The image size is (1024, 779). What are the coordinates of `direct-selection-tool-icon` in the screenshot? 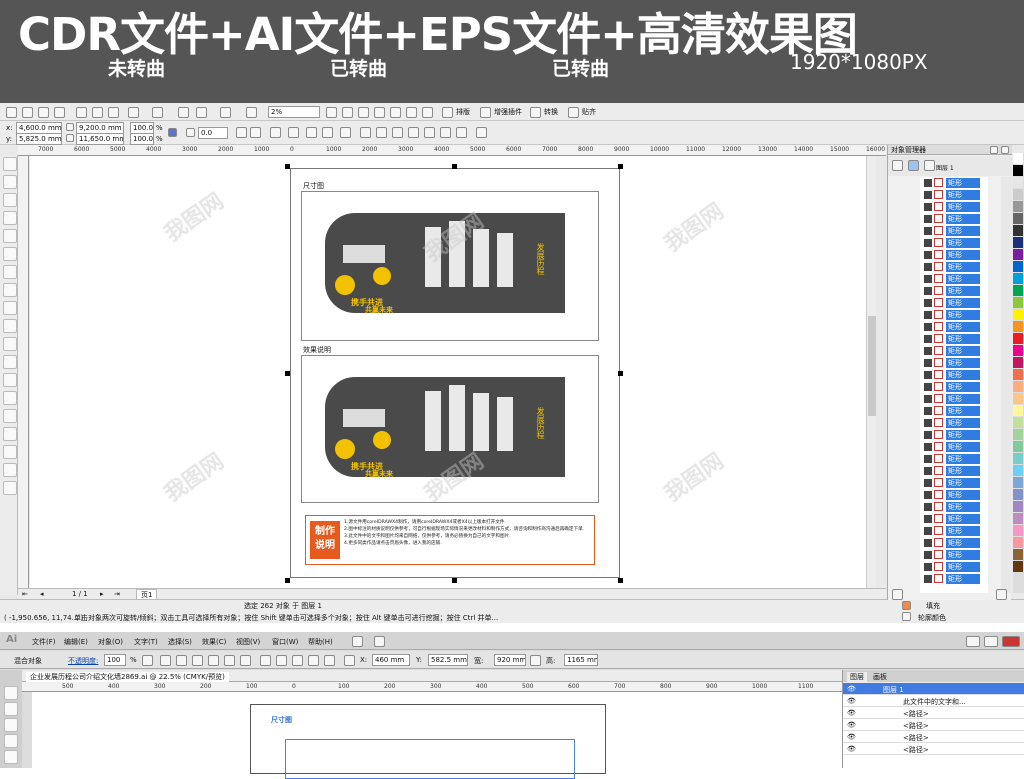 It's located at (11, 709).